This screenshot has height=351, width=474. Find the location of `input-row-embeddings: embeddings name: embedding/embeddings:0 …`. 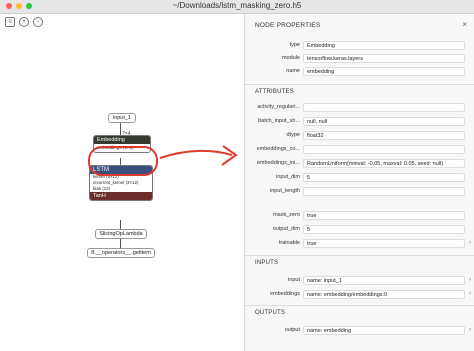

input-row-embeddings: embeddings name: embedding/embeddings:0 … is located at coordinates (359, 295).